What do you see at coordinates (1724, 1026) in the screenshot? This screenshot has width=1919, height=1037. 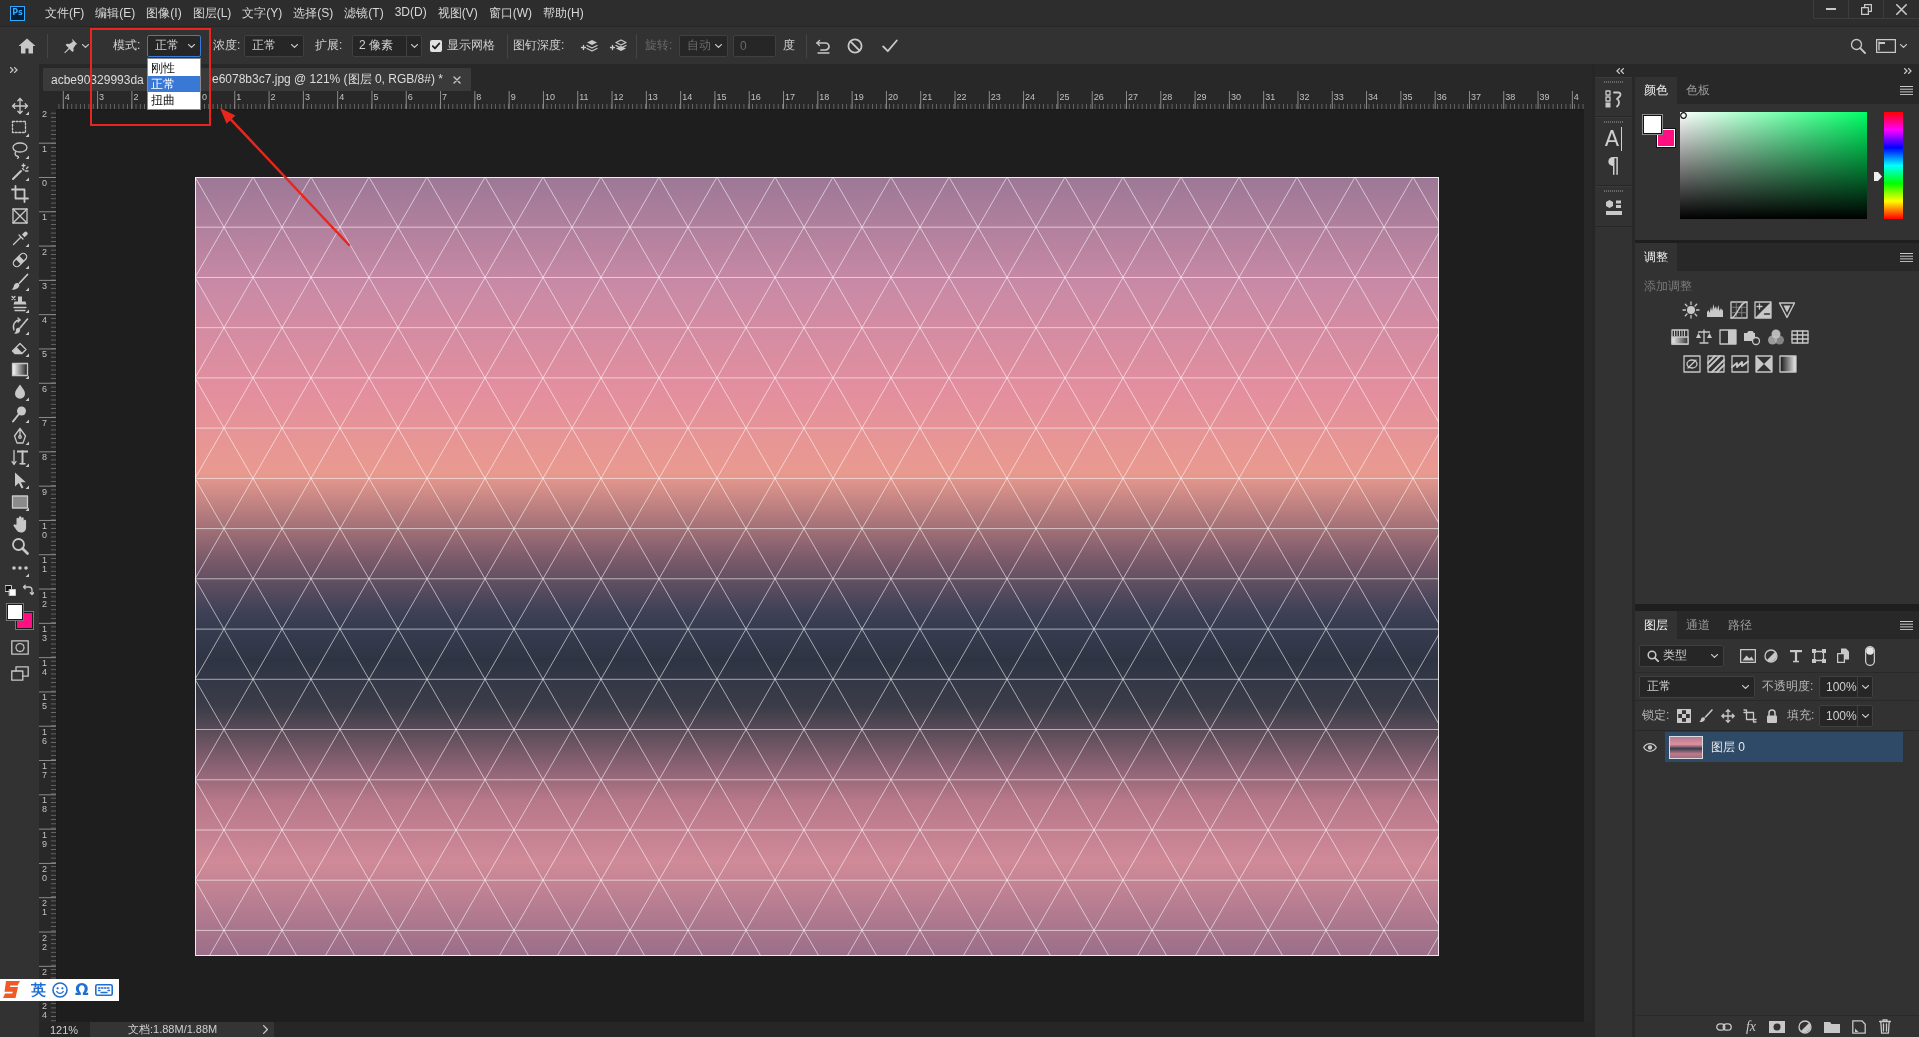 I see `link-icon` at bounding box center [1724, 1026].